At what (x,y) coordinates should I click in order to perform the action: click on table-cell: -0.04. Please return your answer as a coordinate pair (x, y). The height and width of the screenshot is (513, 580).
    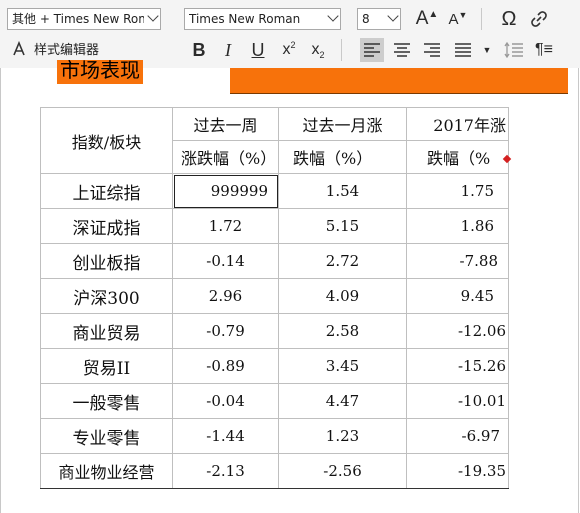
    Looking at the image, I should click on (225, 401).